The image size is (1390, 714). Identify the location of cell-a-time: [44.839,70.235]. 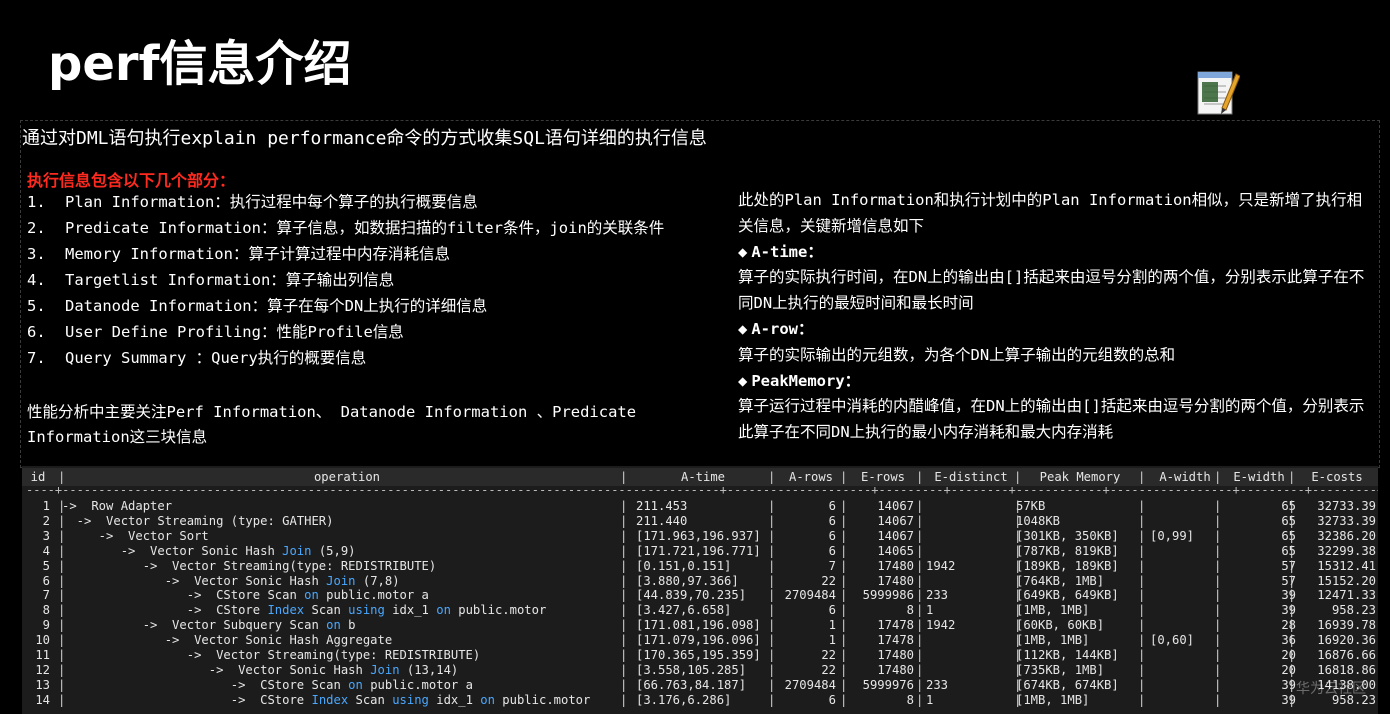
(691, 595).